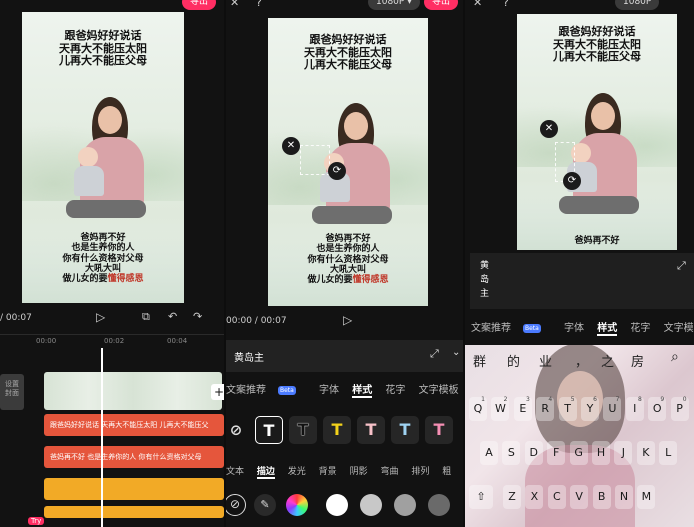 Image resolution: width=694 pixels, height=527 pixels. Describe the element at coordinates (439, 505) in the screenshot. I see `color-swatch-dark-gray` at that location.